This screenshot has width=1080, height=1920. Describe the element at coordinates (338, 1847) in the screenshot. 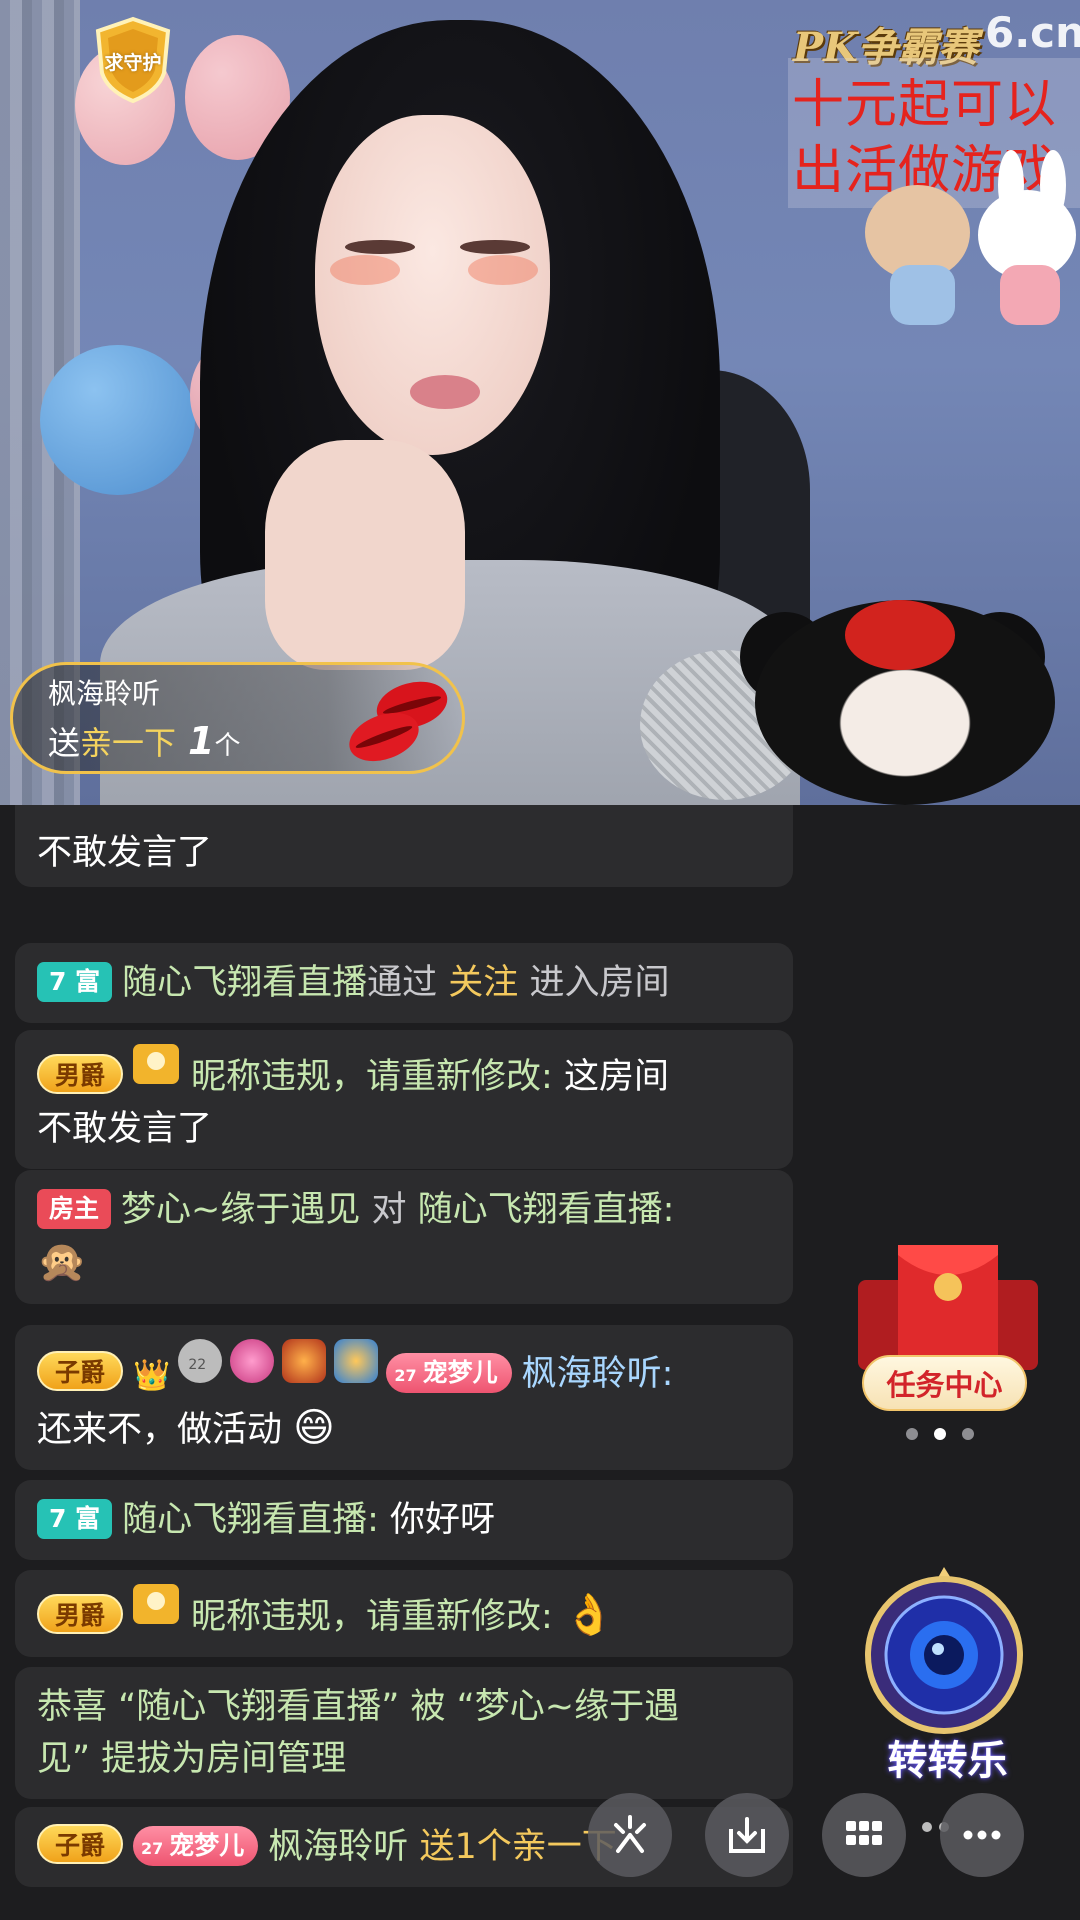

I see `username: 枫海聆听` at that location.